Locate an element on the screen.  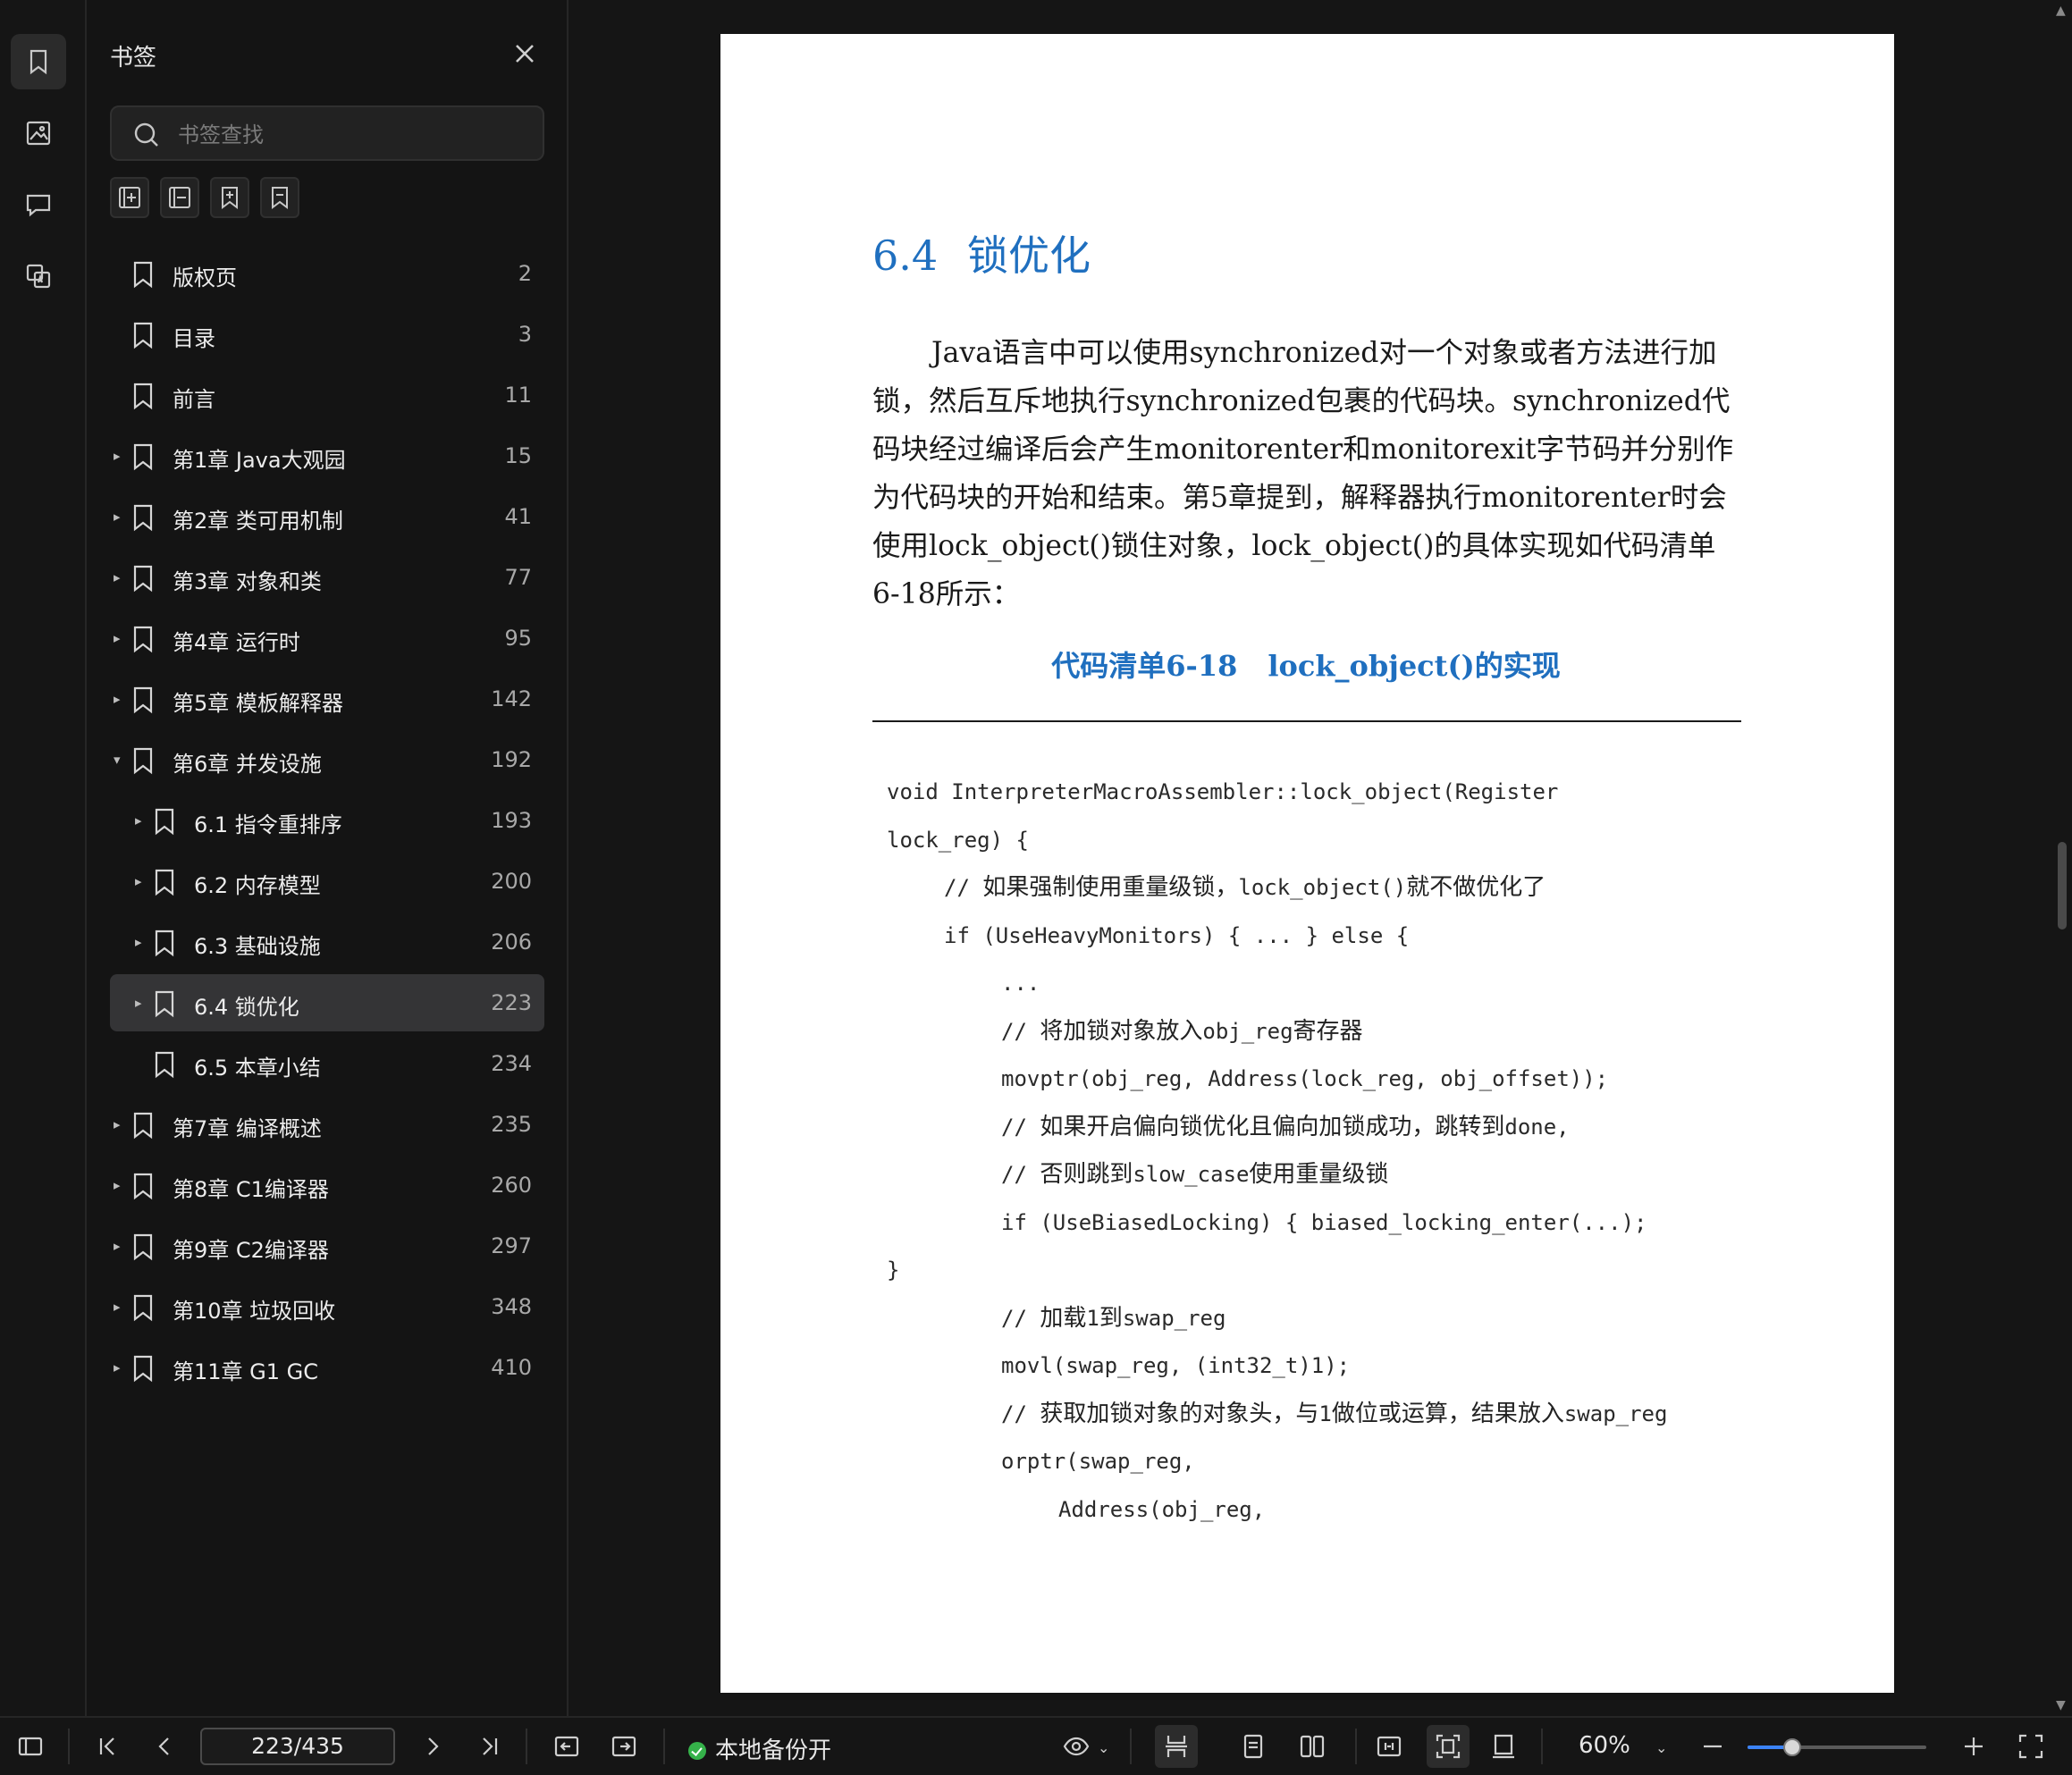
chevron-down-icon: ⌄ is located at coordinates (1103, 1747).